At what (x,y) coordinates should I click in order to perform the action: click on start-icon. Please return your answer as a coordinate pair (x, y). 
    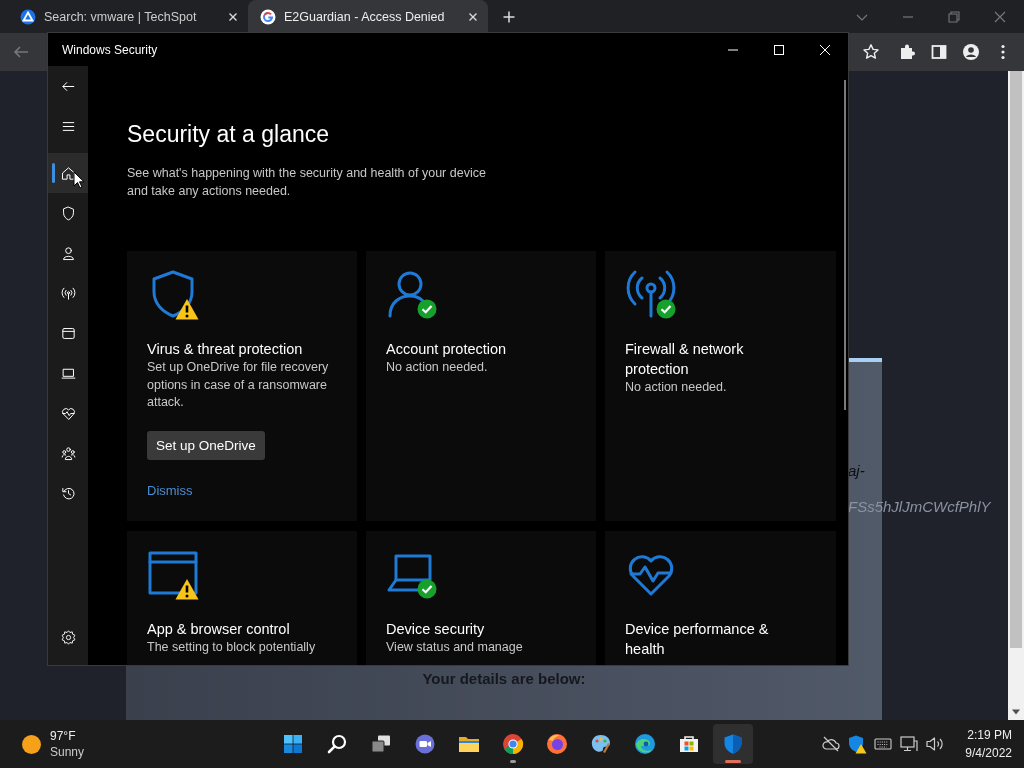
    Looking at the image, I should click on (293, 744).